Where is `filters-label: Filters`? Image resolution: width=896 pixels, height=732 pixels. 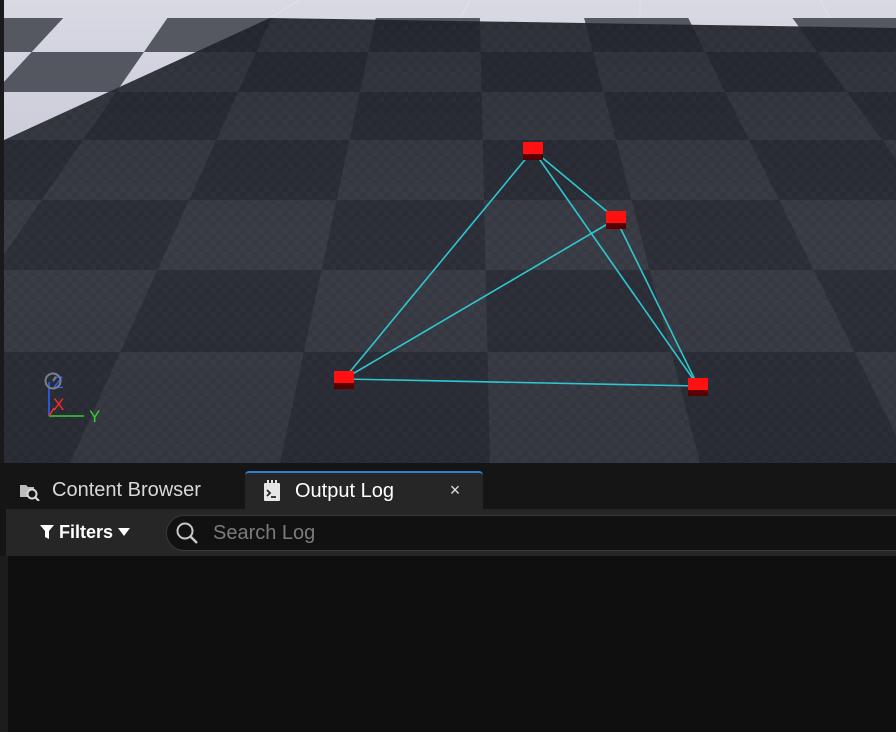 filters-label: Filters is located at coordinates (86, 531).